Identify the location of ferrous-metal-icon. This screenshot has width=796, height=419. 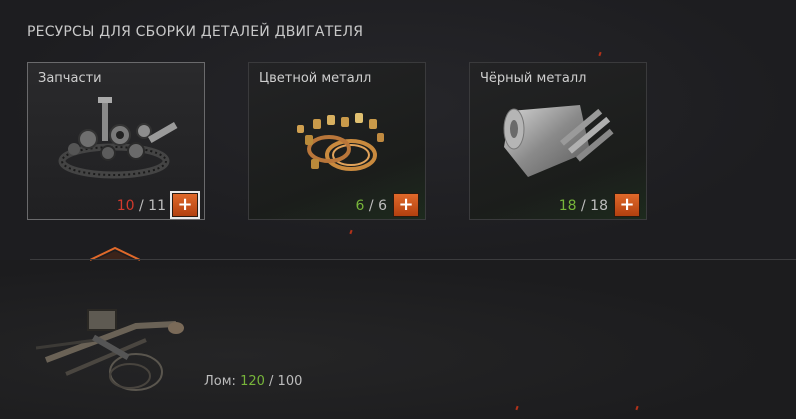
(558, 141).